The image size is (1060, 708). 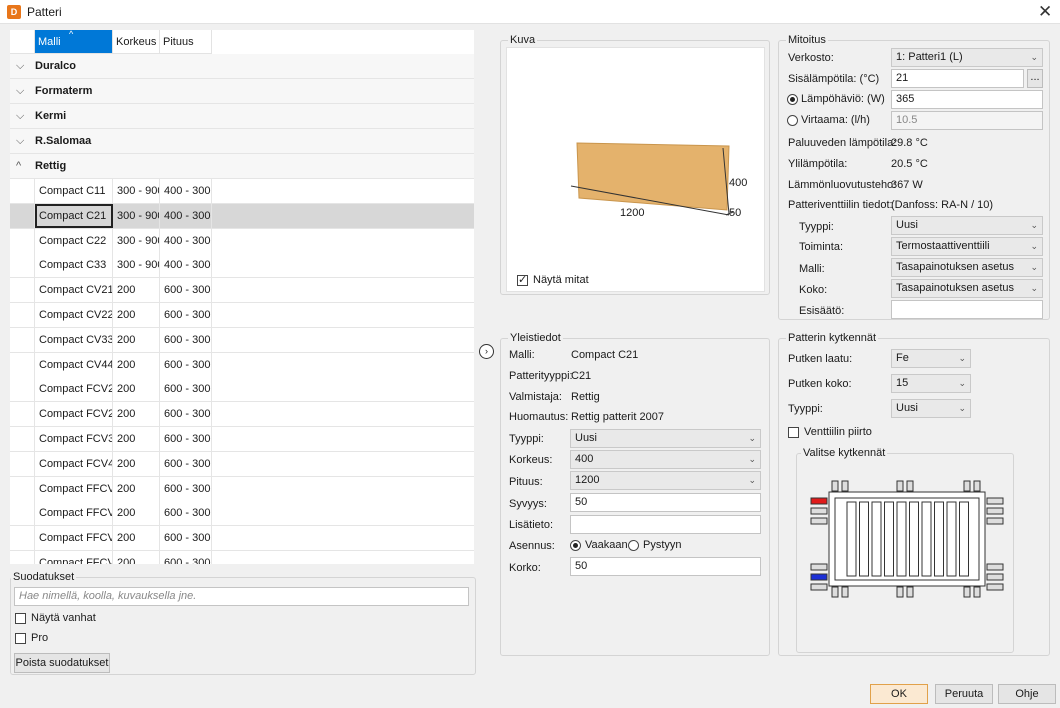 I want to click on valve-model-select: Tasapainotuksen asetus ⌄, so click(x=967, y=267).